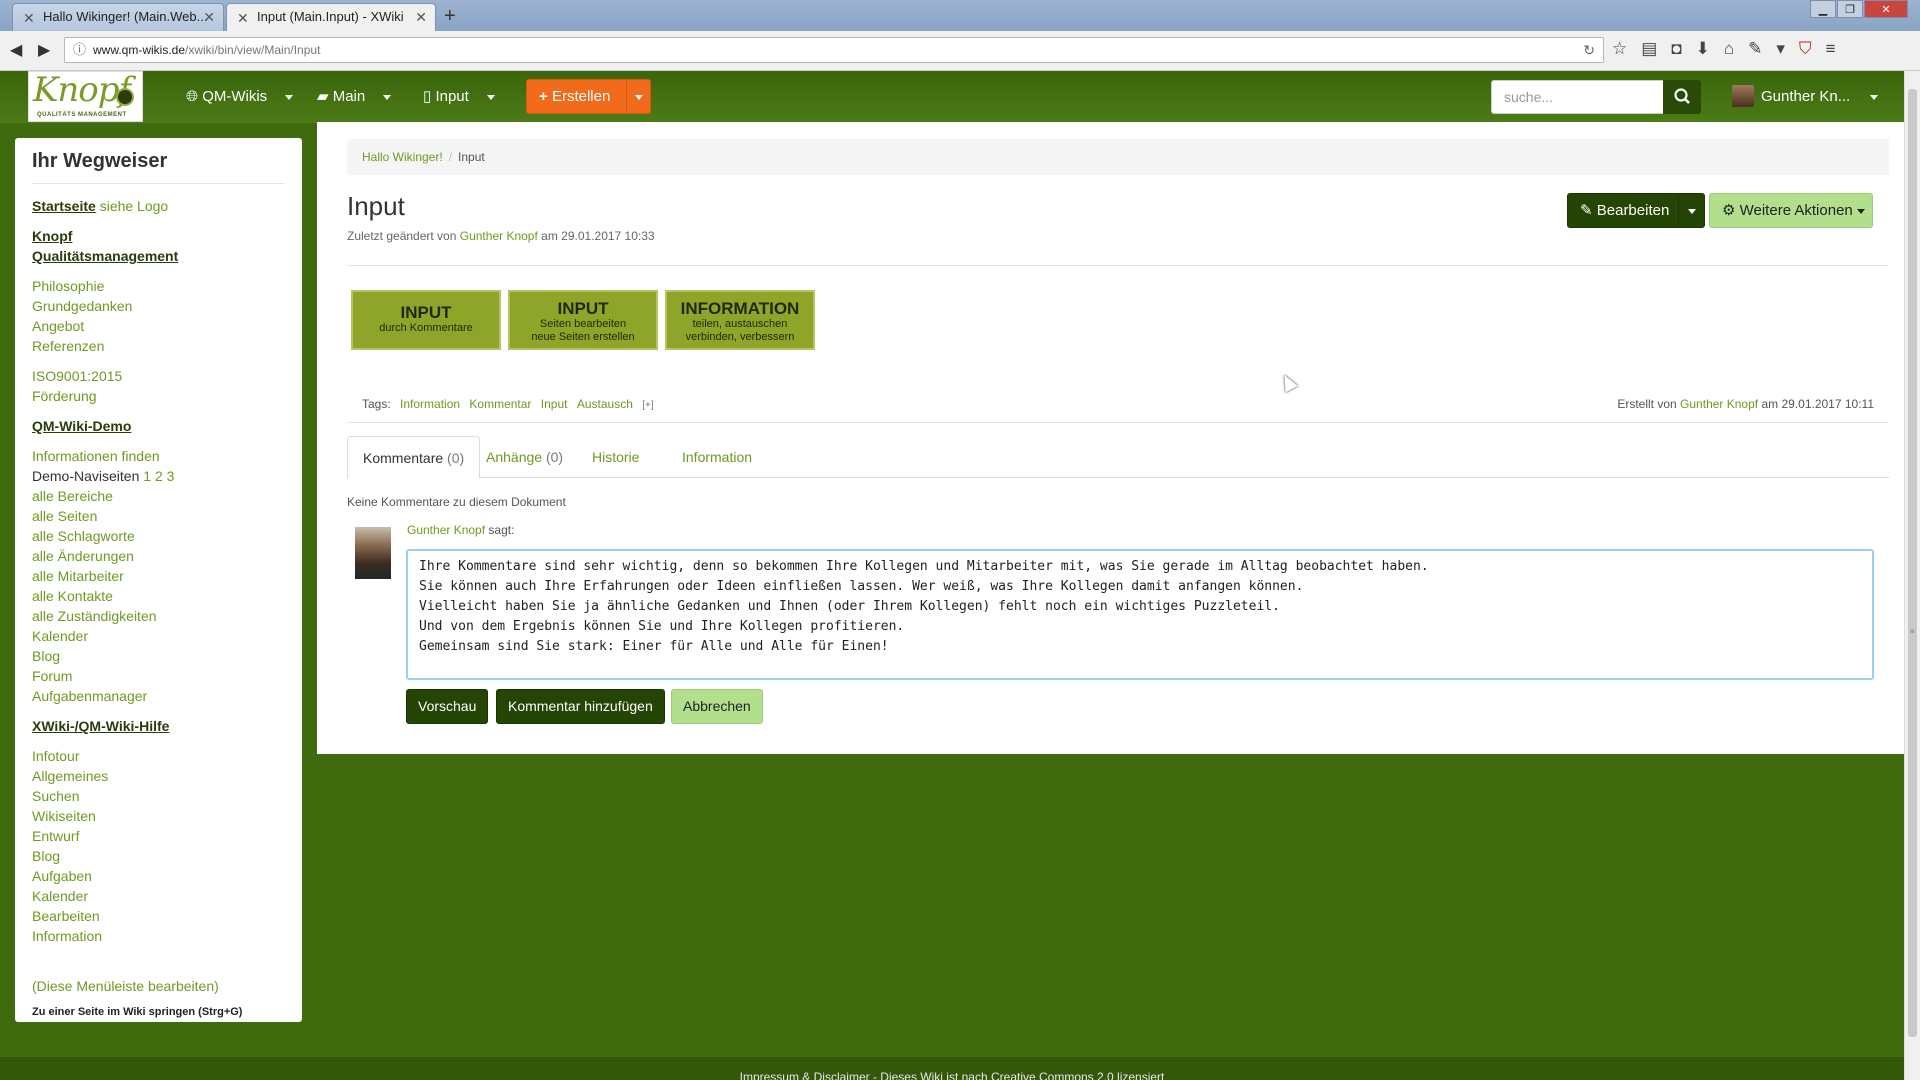 The image size is (1920, 1080). What do you see at coordinates (158, 596) in the screenshot?
I see `sidebar-item: alle Kontakte` at bounding box center [158, 596].